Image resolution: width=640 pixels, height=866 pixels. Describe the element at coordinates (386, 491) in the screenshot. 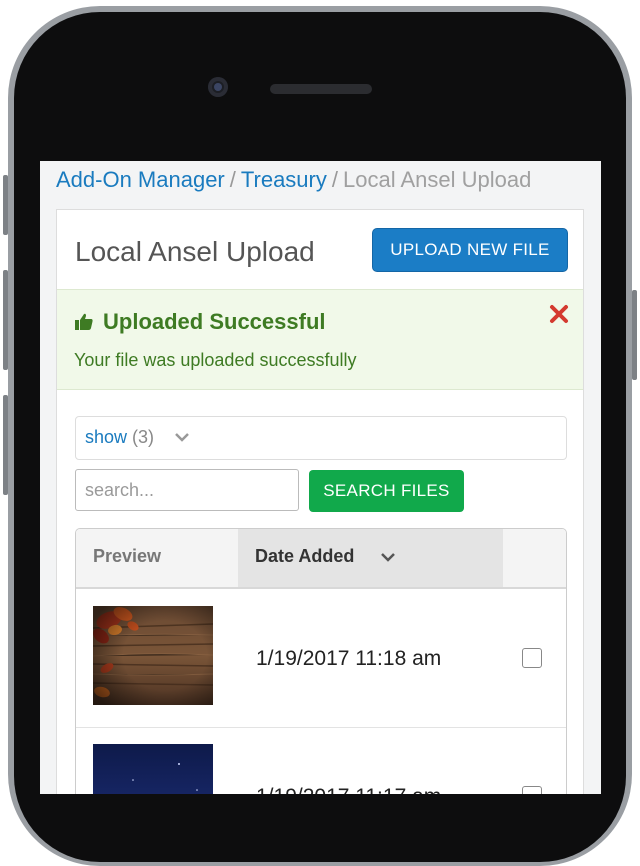

I see `search-files-button: SEARCH FILES` at that location.